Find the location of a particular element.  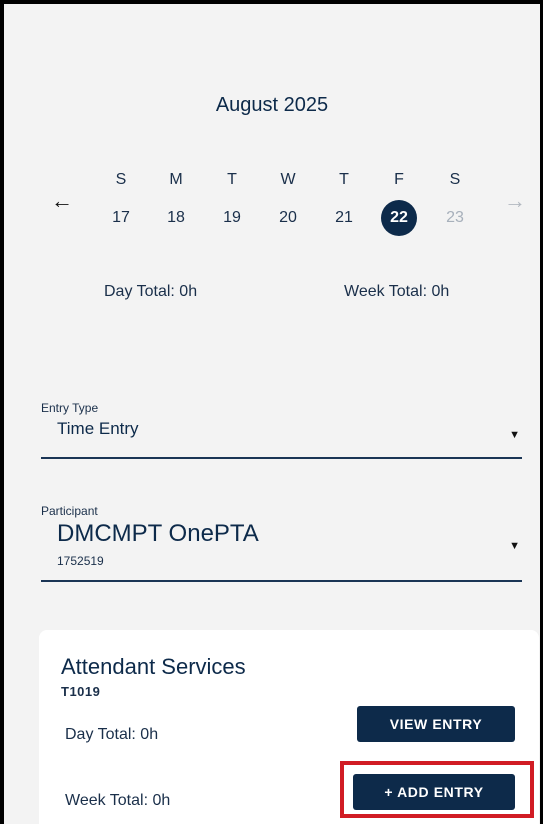

calendar-day-sun: S 17 is located at coordinates (121, 203).